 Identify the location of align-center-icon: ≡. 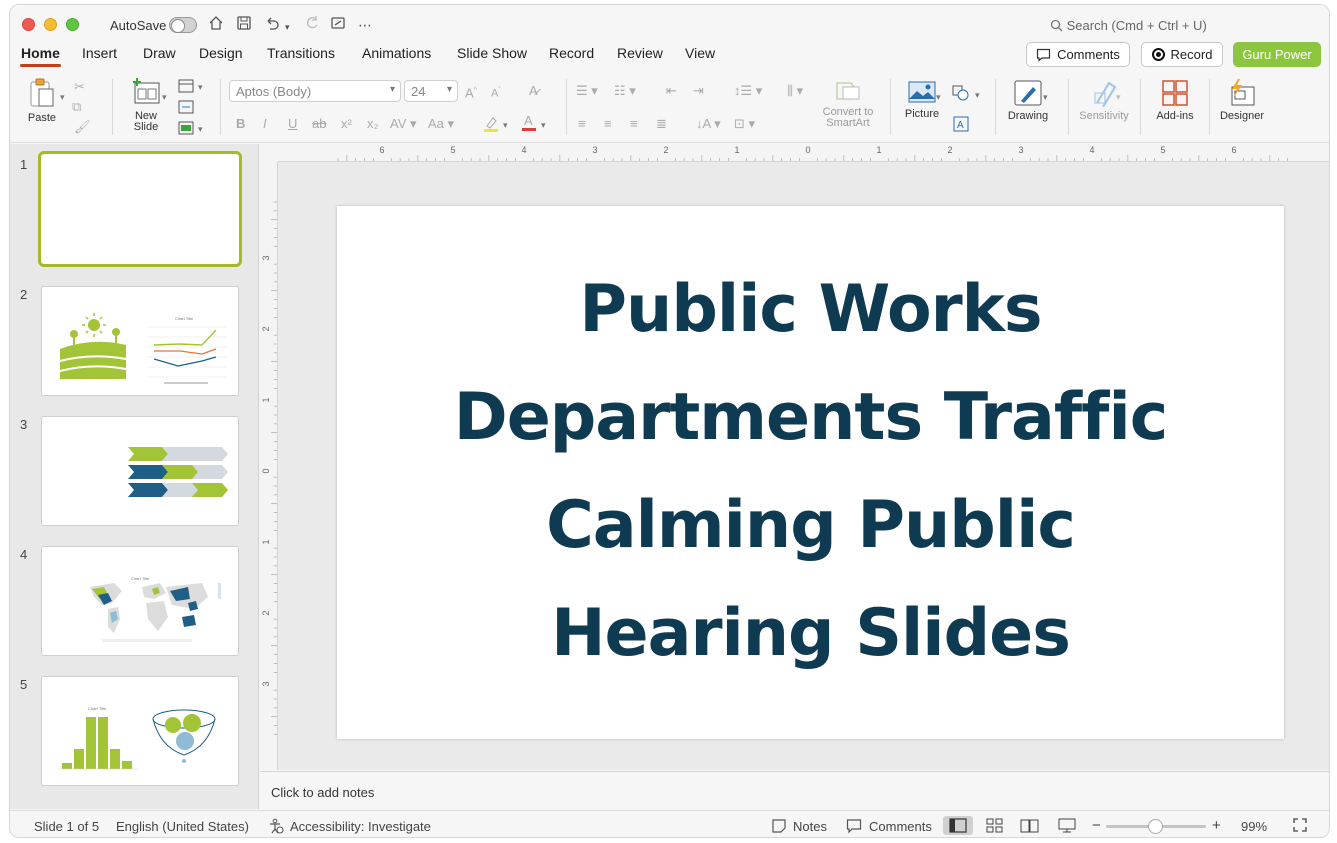
(608, 124).